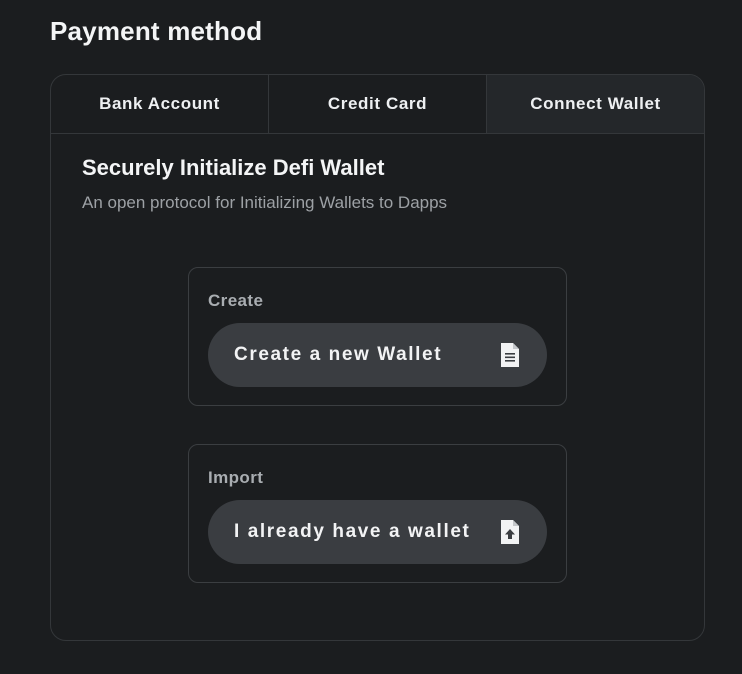 This screenshot has height=674, width=742. Describe the element at coordinates (236, 300) in the screenshot. I see `create-label: Create` at that location.